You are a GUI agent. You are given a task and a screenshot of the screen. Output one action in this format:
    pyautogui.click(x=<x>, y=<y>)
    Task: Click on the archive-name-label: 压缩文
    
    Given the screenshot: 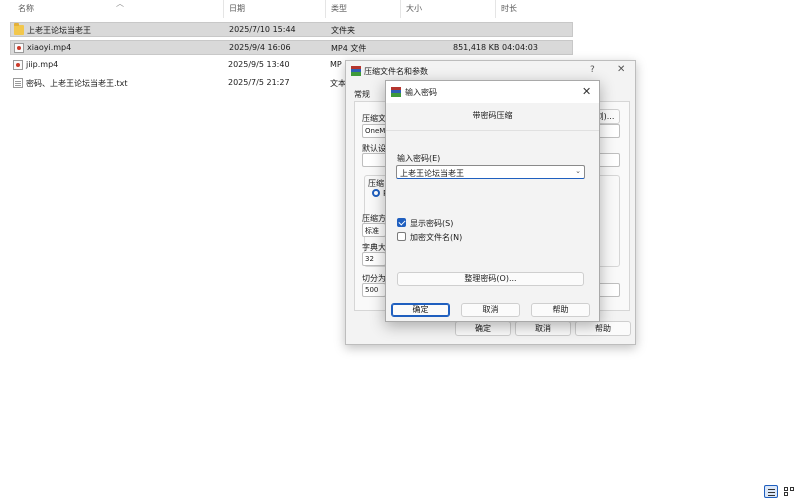 What is the action you would take?
    pyautogui.click(x=374, y=118)
    